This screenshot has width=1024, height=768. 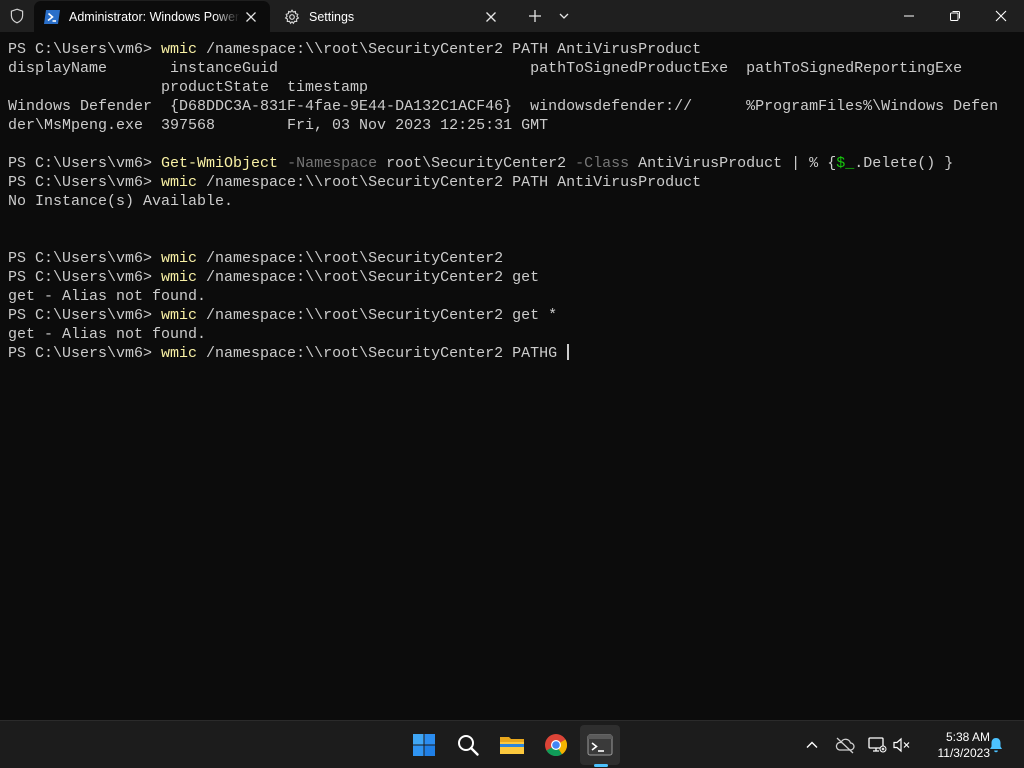 I want to click on terminal-text: Get-WmiObject, so click(x=220, y=163).